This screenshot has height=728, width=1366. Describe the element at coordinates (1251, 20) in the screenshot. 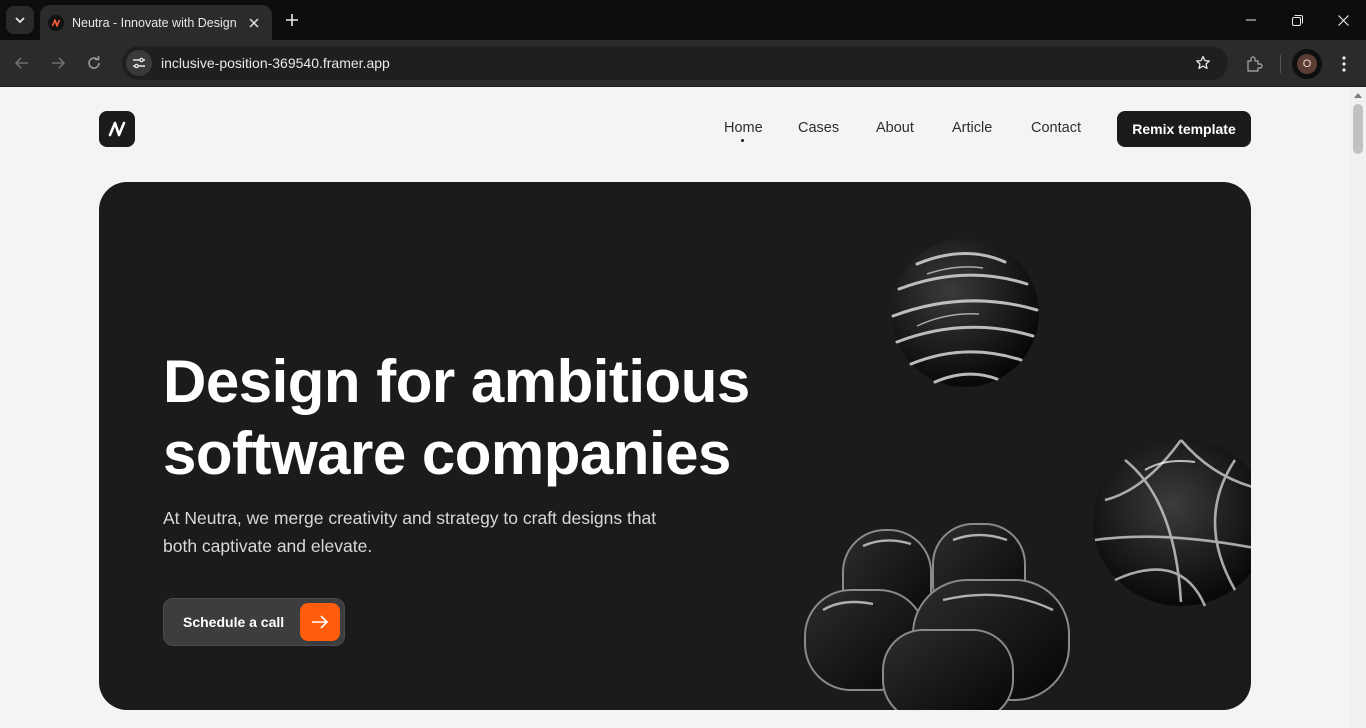

I see `minimize-icon` at that location.